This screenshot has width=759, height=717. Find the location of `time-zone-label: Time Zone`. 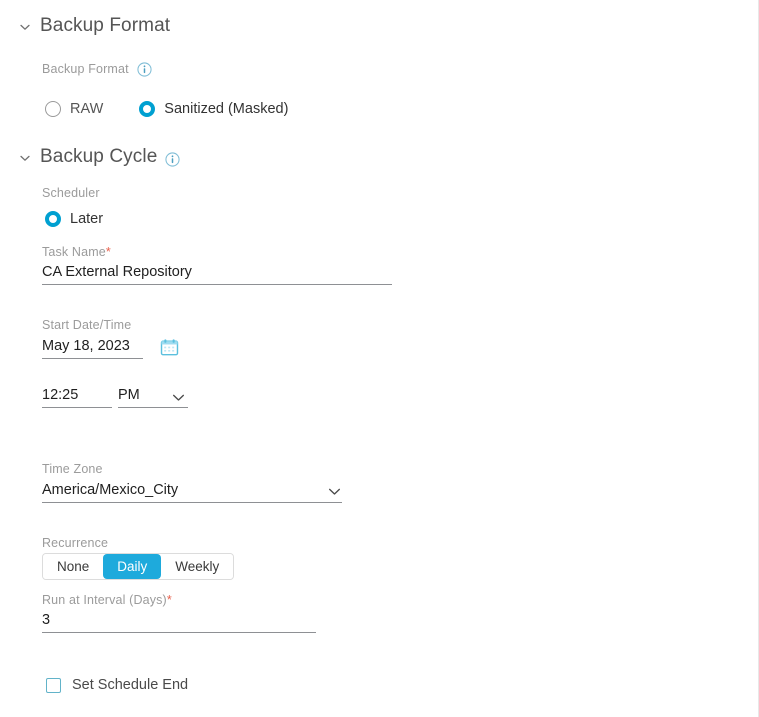

time-zone-label: Time Zone is located at coordinates (72, 469).